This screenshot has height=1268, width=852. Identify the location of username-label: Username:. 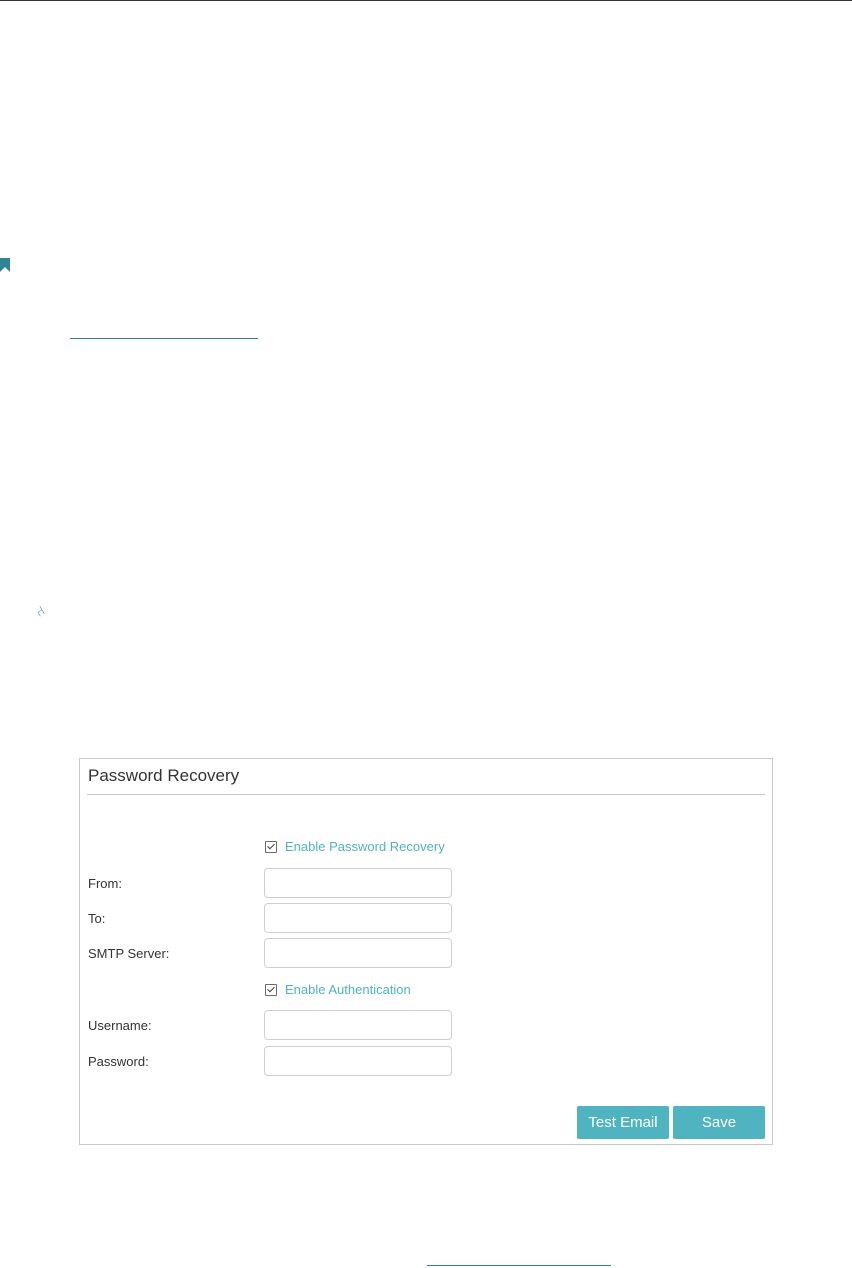
(120, 1025).